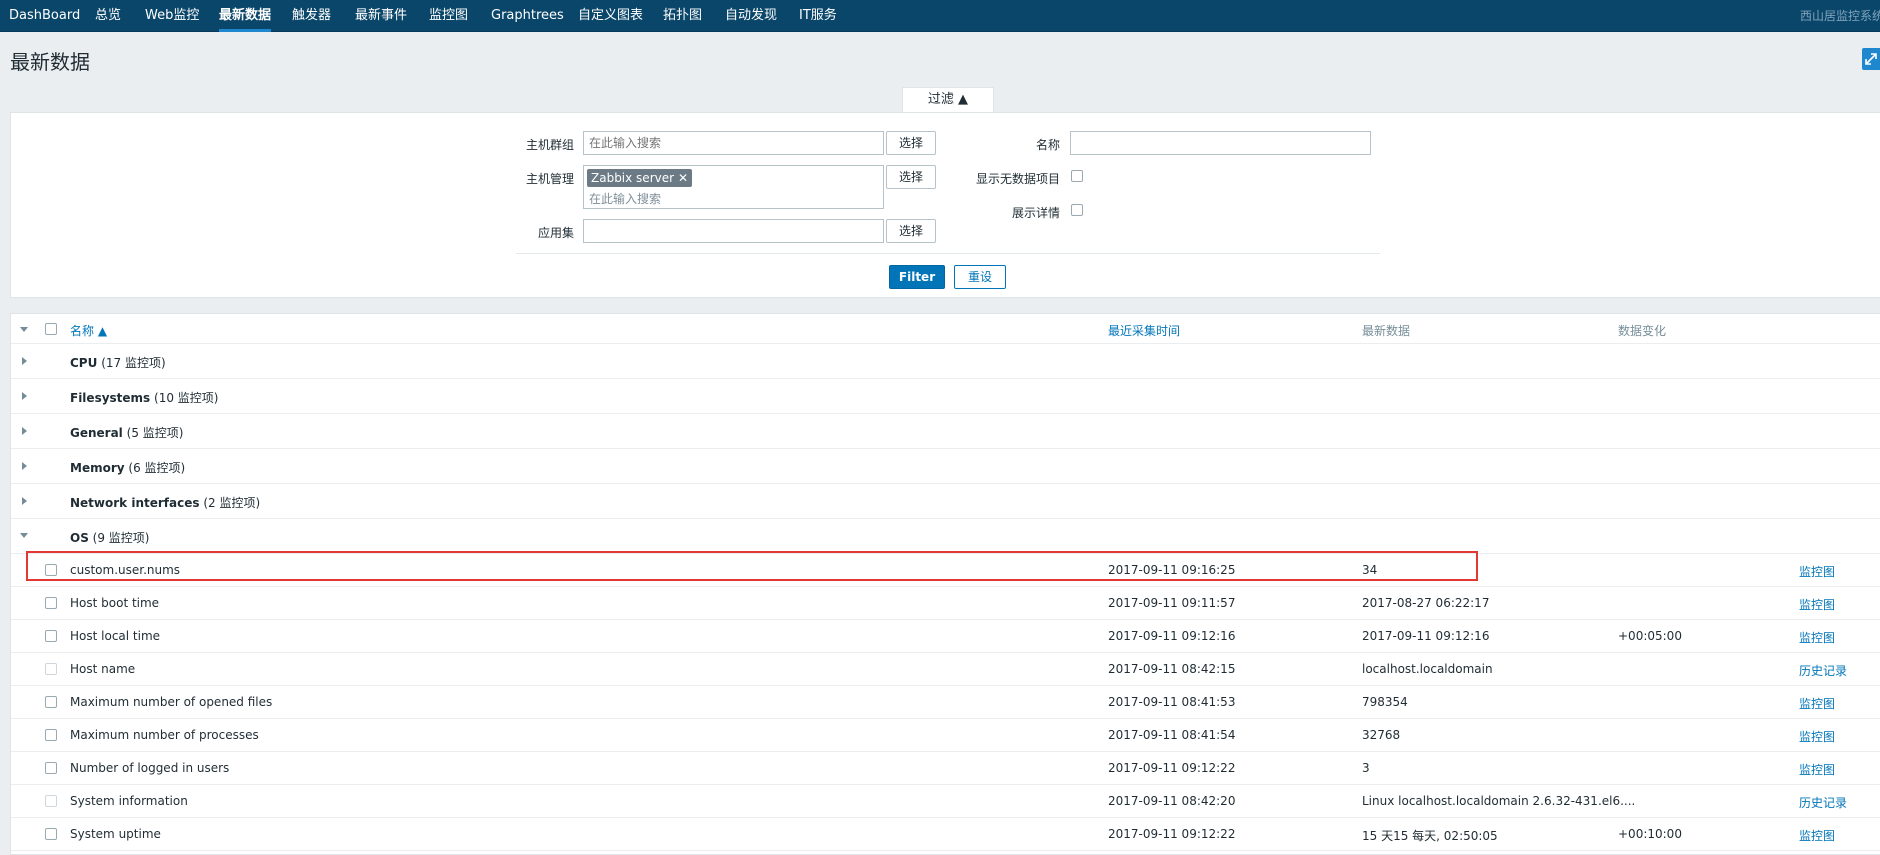 This screenshot has width=1880, height=855. What do you see at coordinates (945, 396) in the screenshot?
I see `group-row-filesystems: Filesystems (10 监控项)` at bounding box center [945, 396].